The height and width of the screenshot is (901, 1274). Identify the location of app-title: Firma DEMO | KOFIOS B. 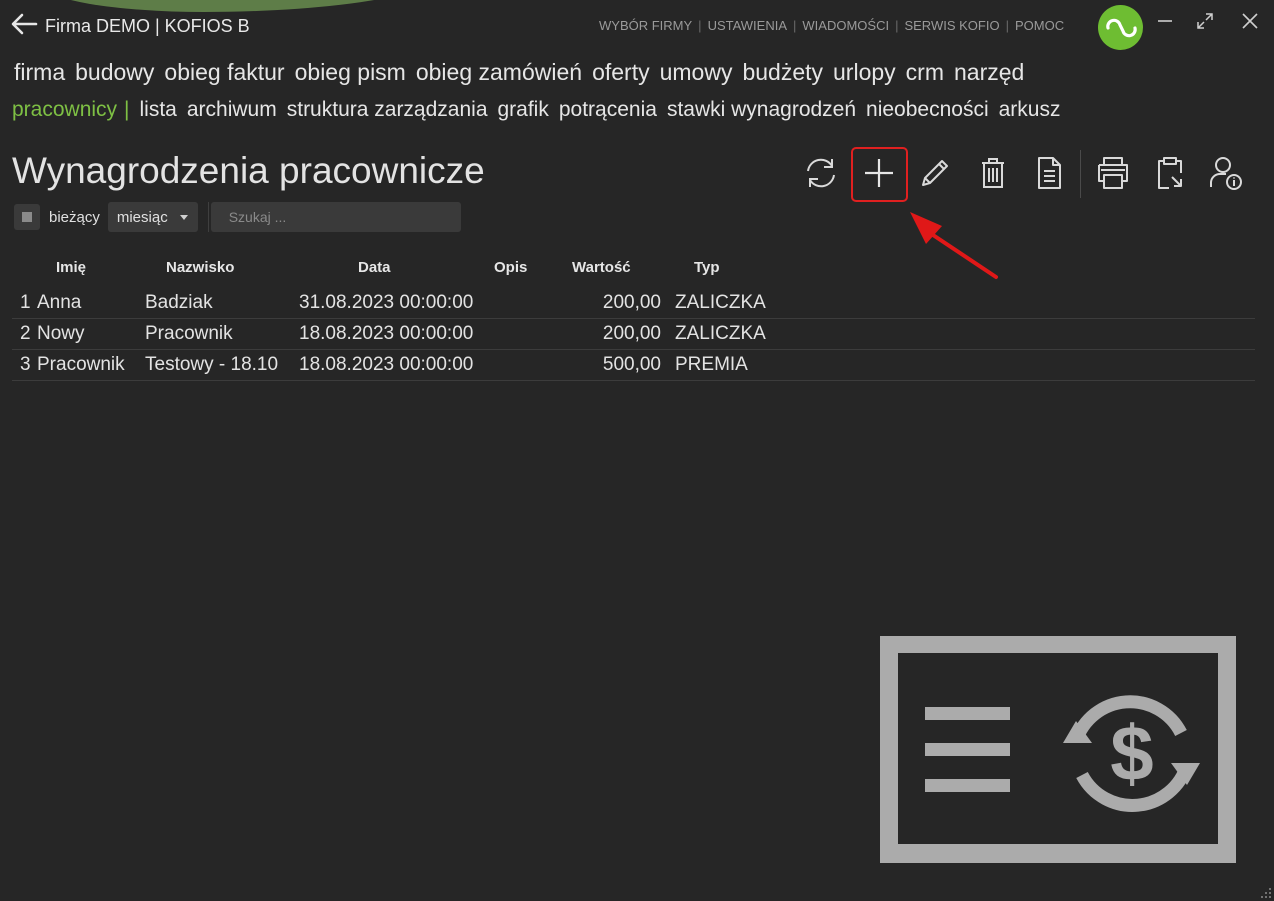
(147, 26).